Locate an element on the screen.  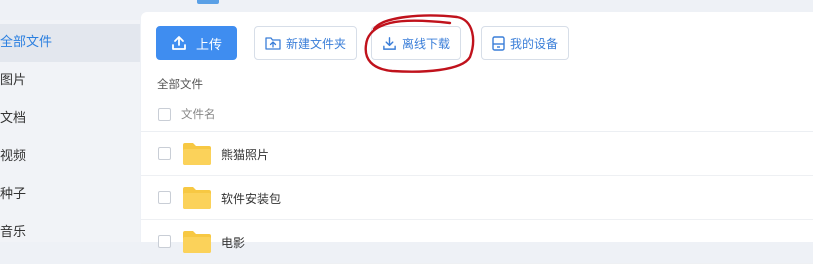
sidebar-item-label: 图片 is located at coordinates (13, 80).